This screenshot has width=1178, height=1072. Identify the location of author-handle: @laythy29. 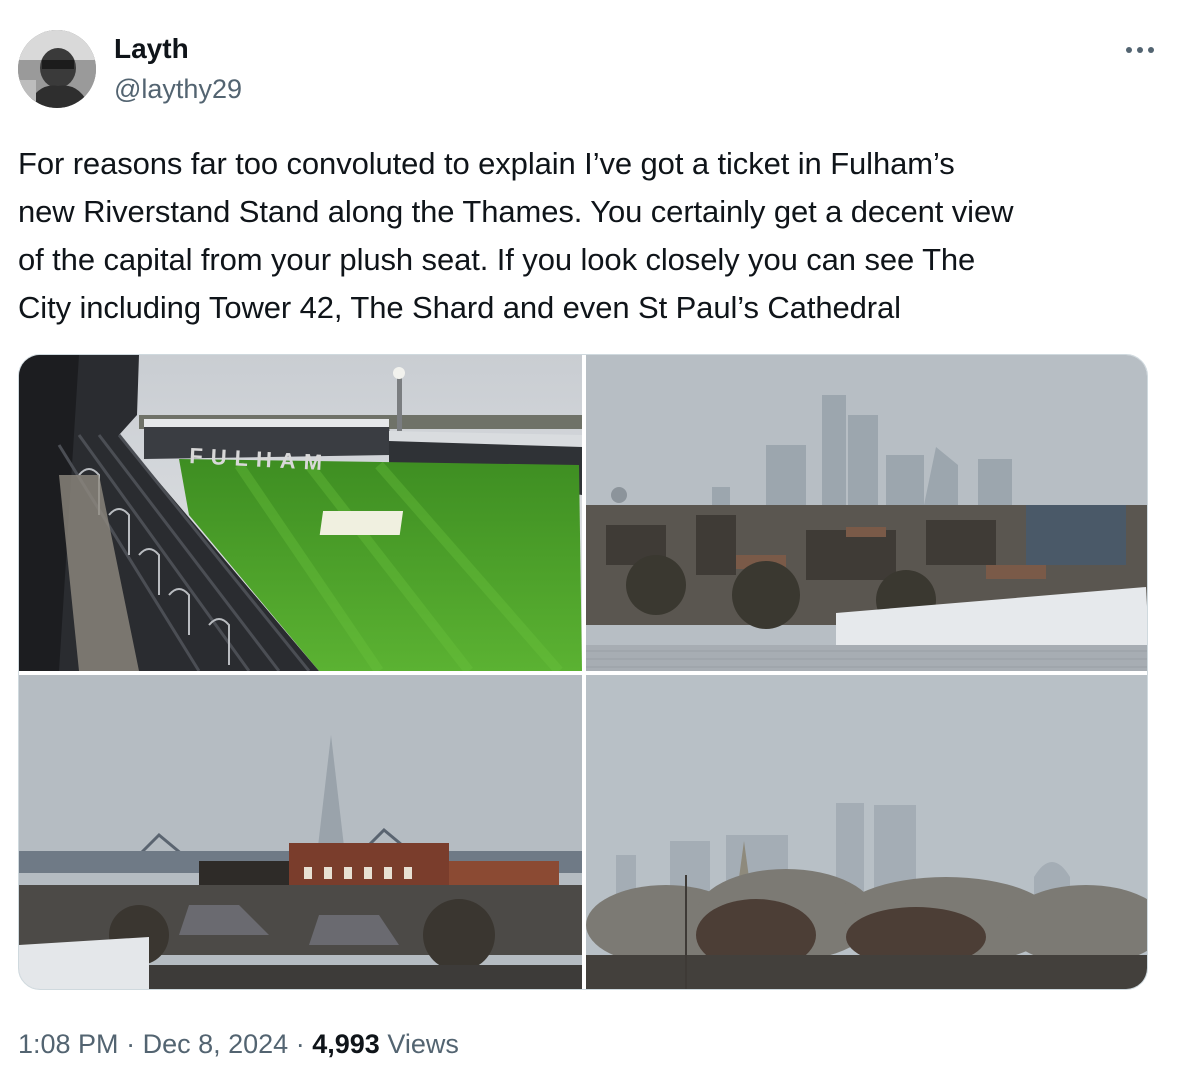
(178, 89).